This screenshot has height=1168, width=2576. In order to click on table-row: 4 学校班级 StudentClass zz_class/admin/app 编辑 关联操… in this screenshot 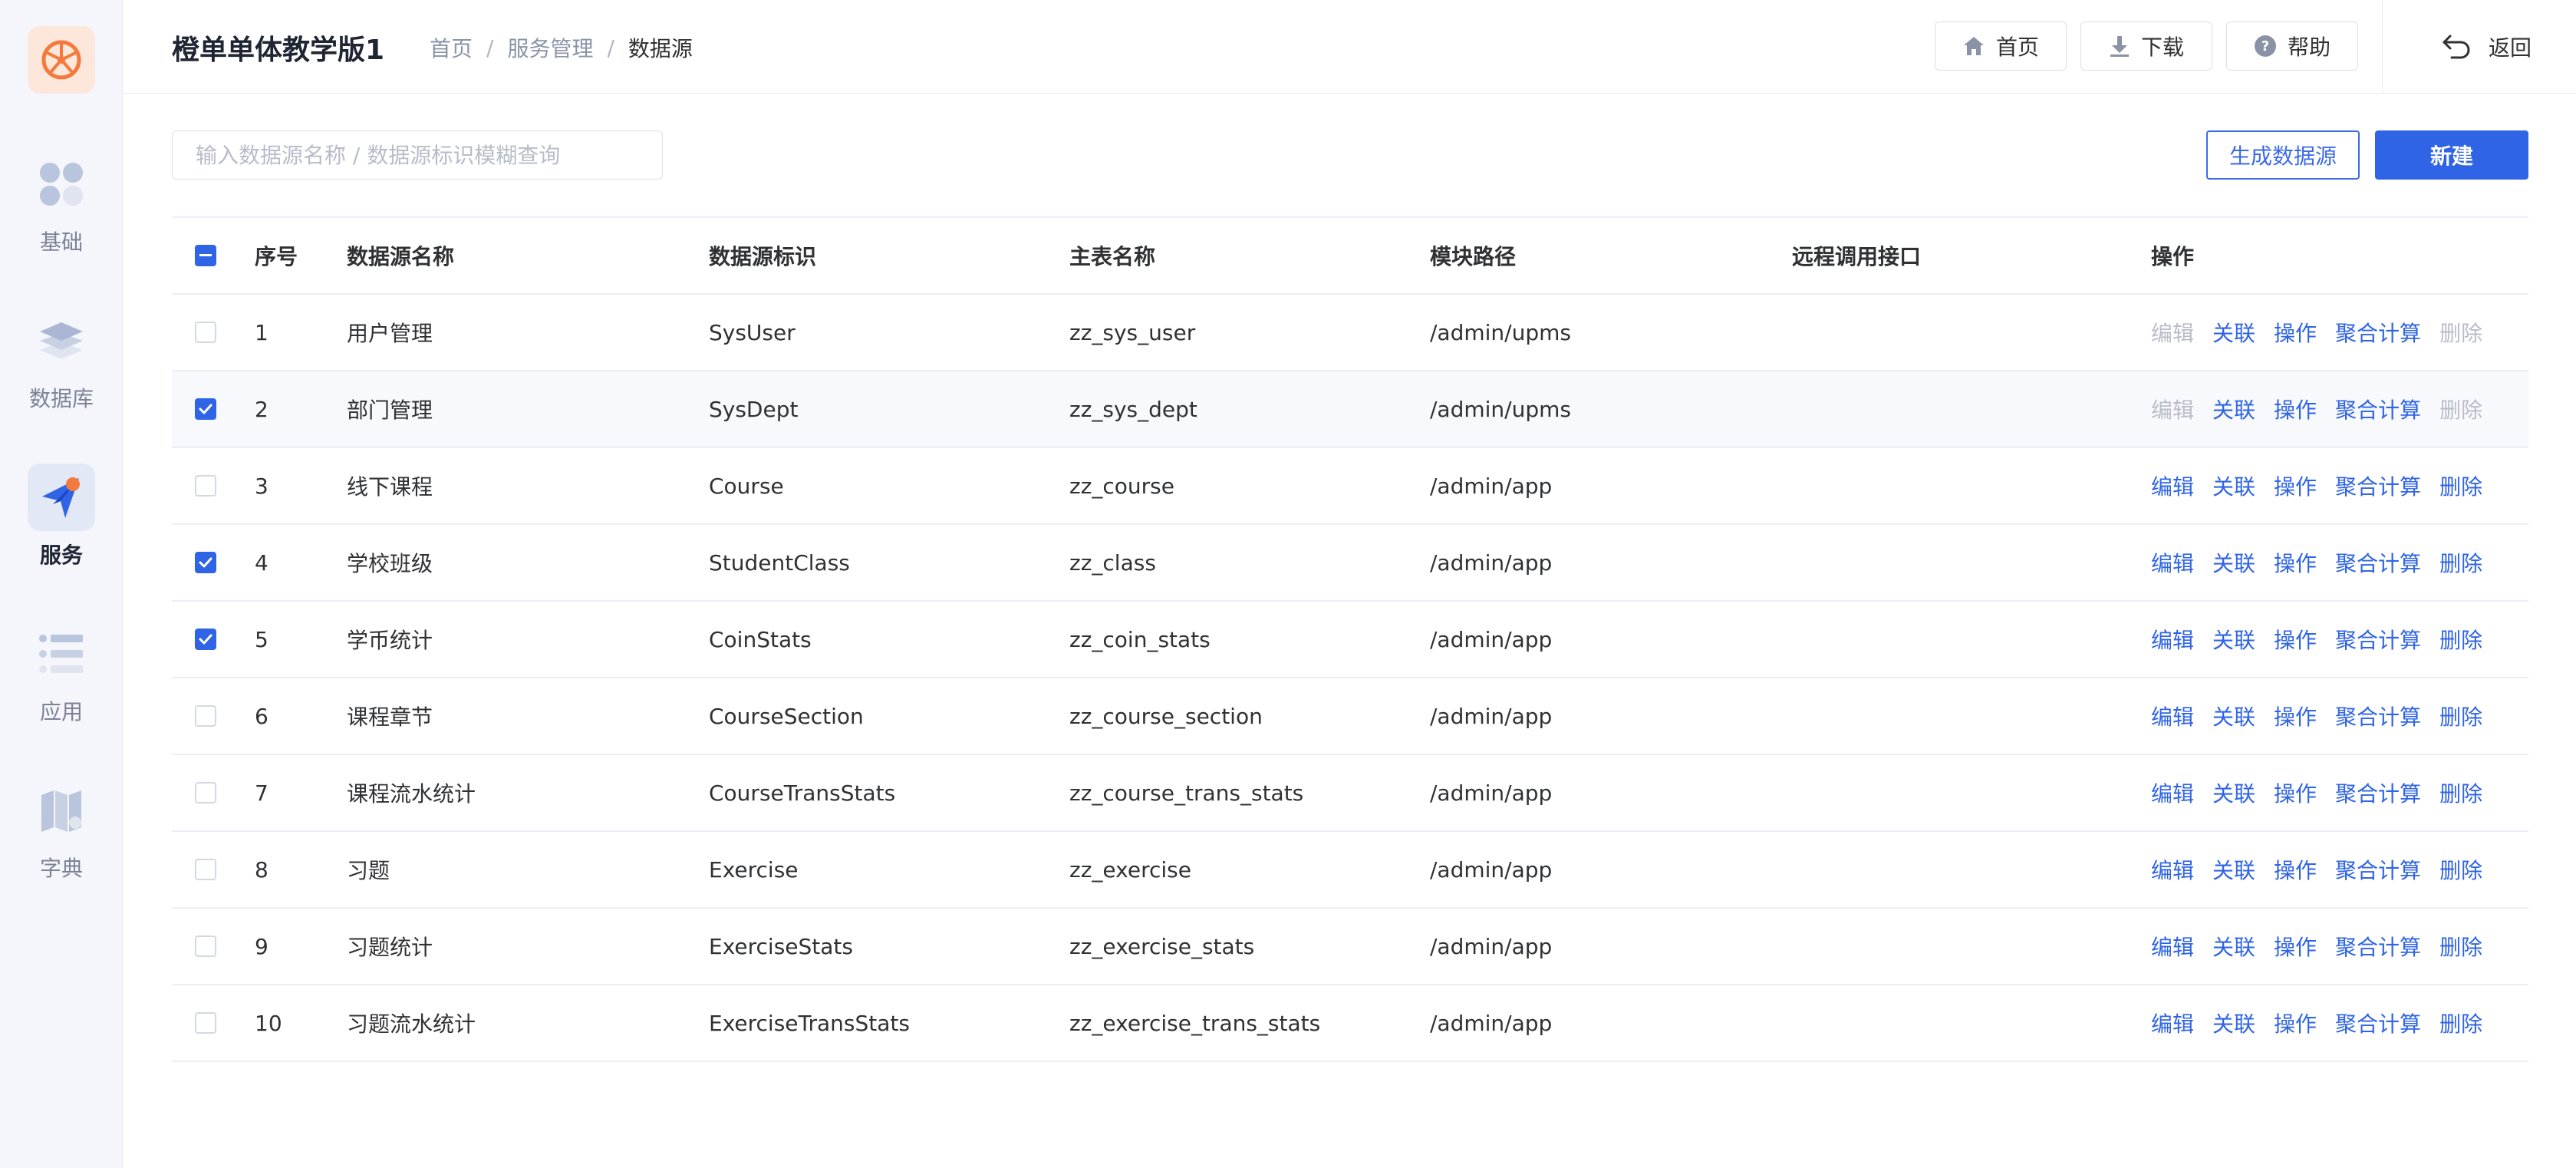, I will do `click(1350, 563)`.